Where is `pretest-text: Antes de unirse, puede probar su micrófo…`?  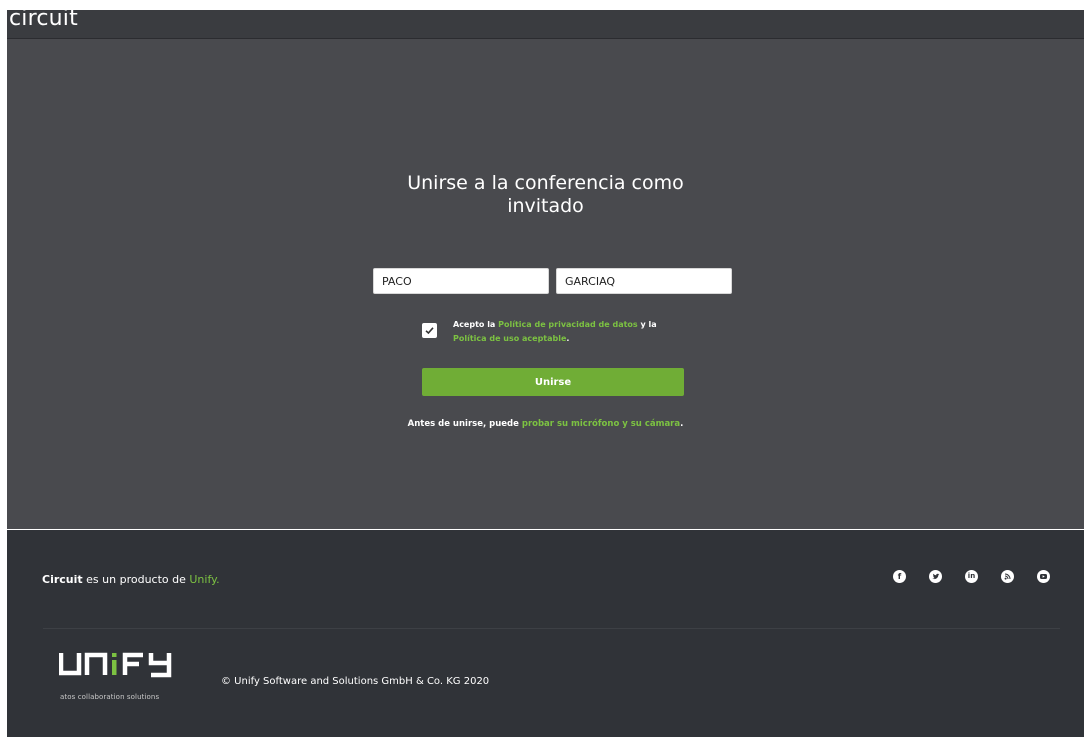
pretest-text: Antes de unirse, puede probar su micrófo… is located at coordinates (545, 424).